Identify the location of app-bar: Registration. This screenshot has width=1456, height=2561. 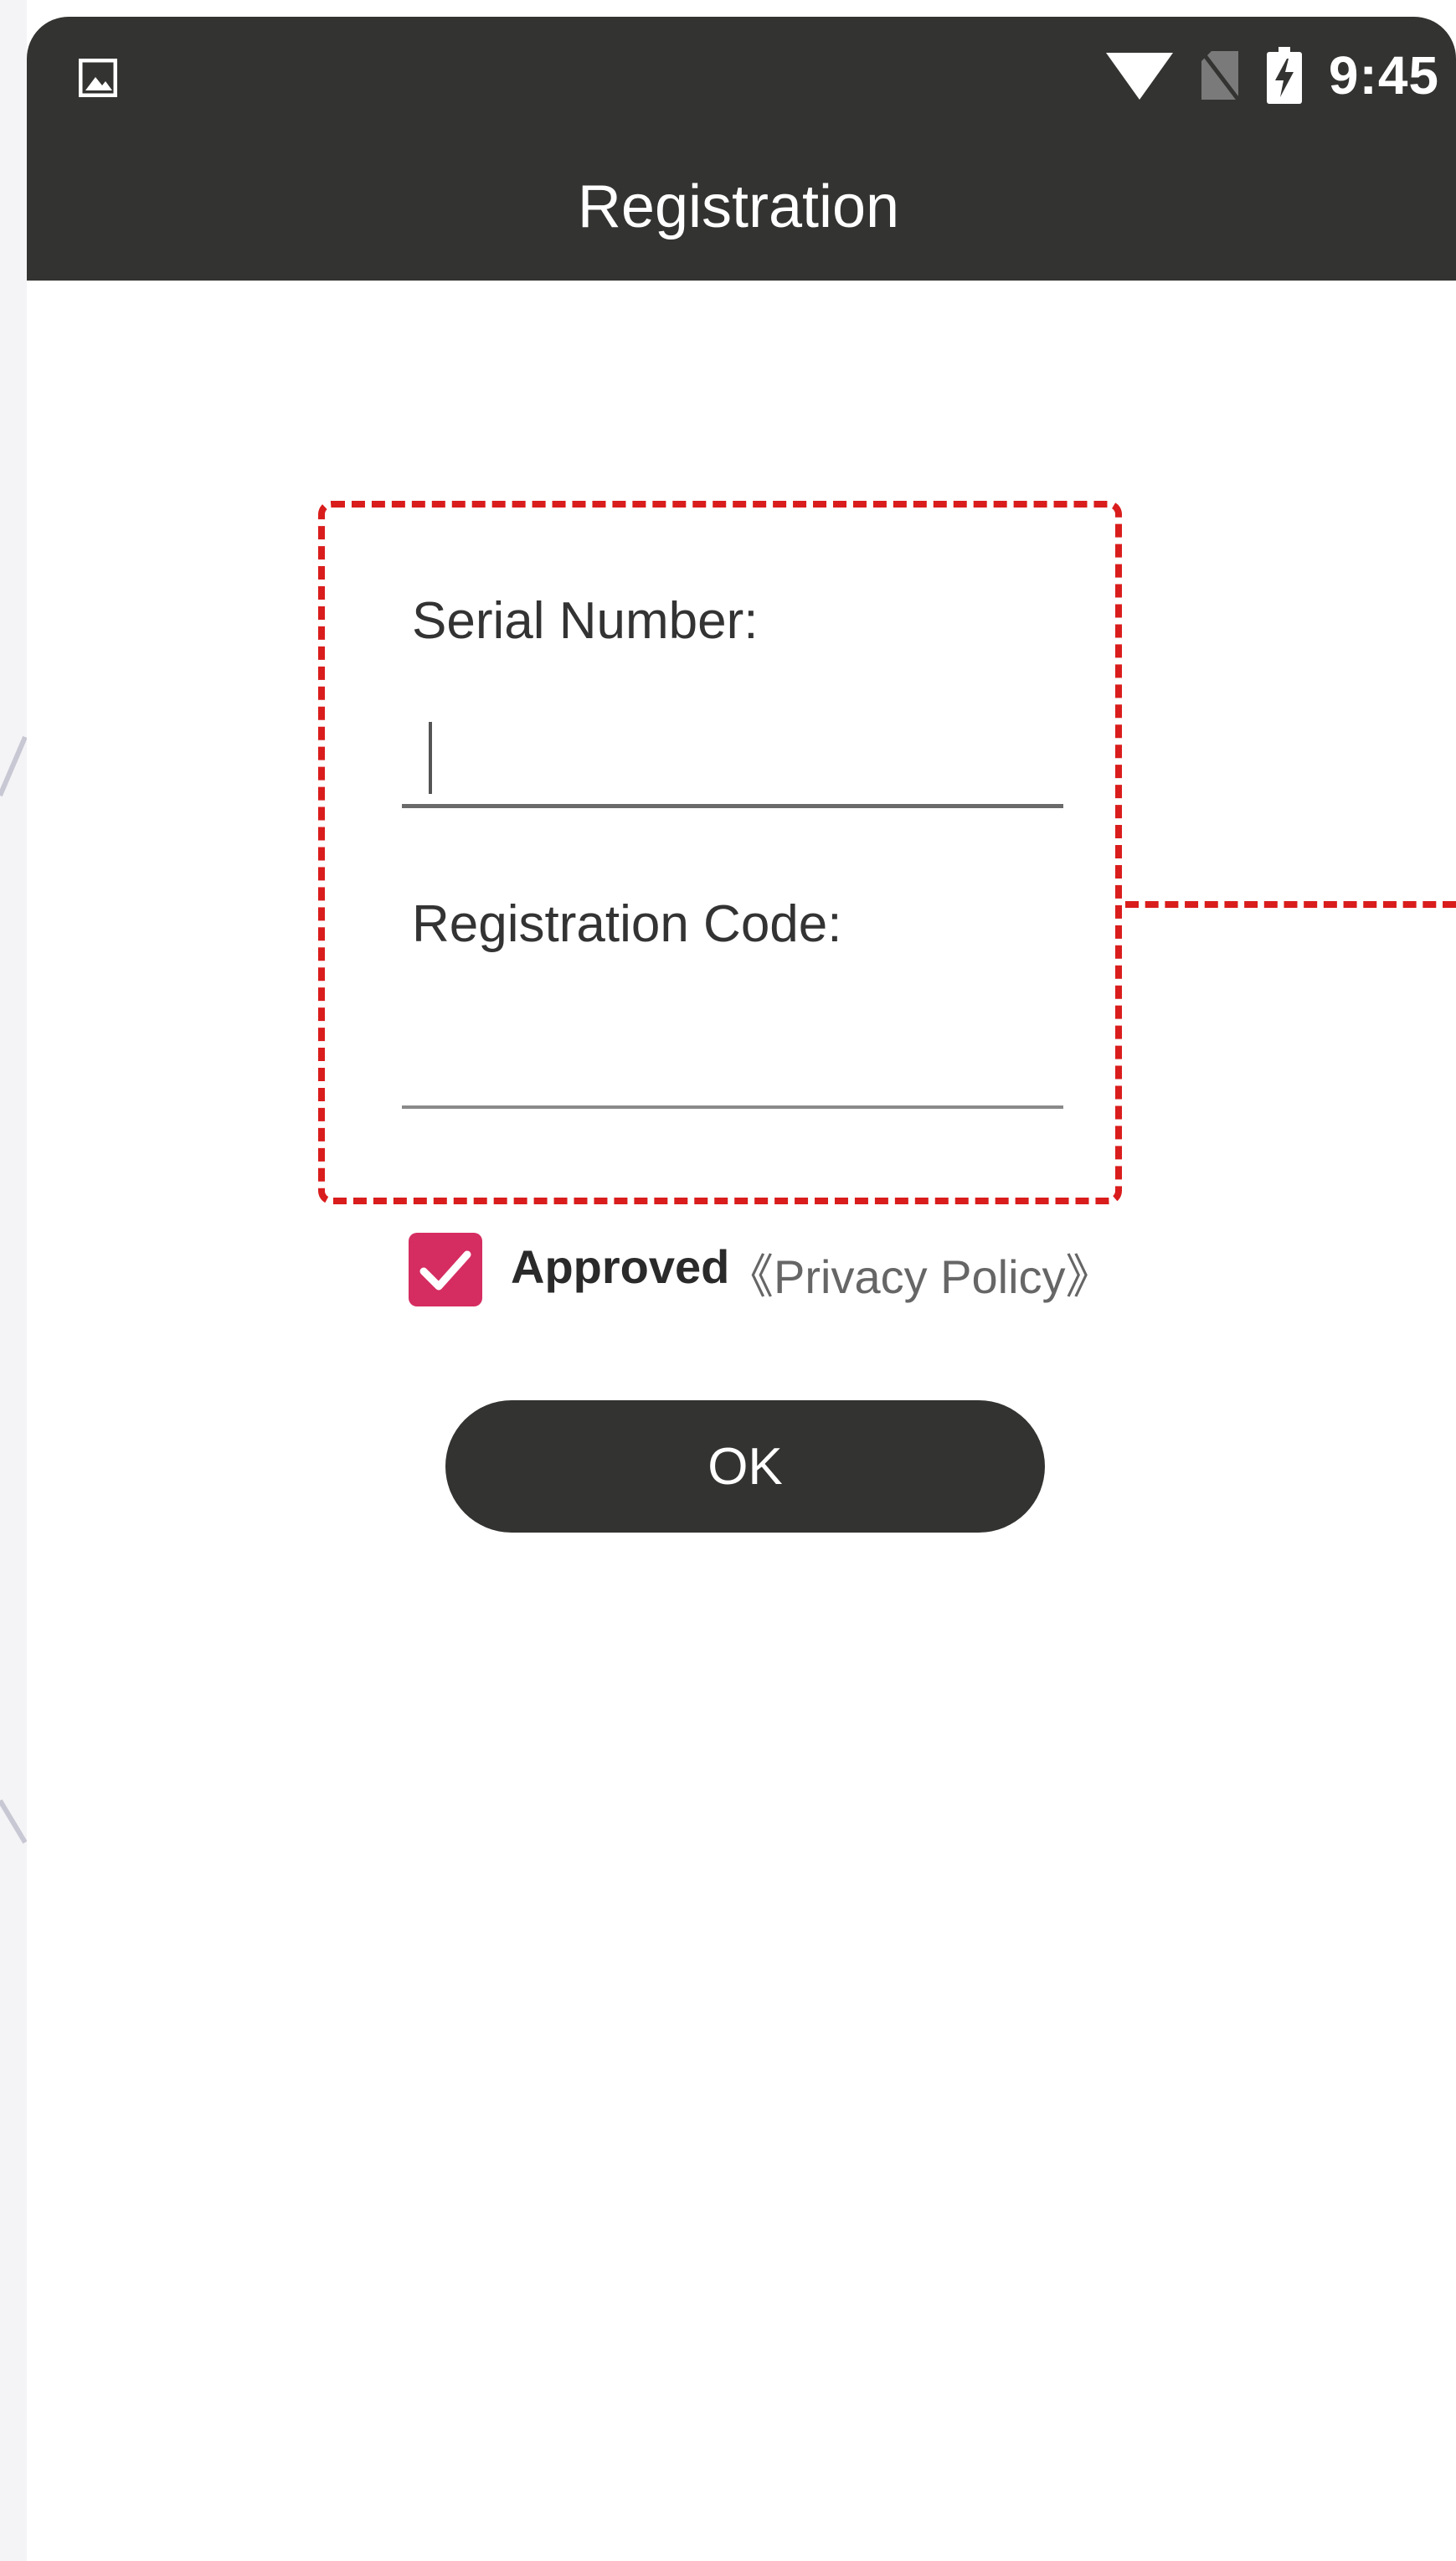
(741, 207).